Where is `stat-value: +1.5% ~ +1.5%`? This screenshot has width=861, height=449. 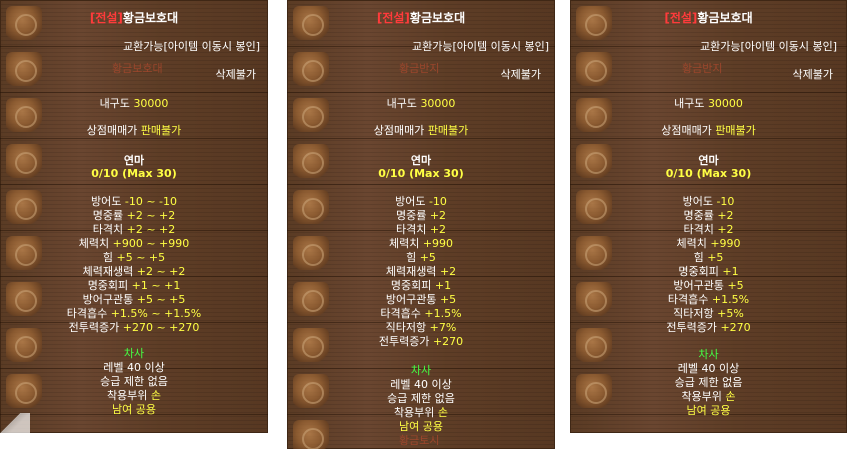 stat-value: +1.5% ~ +1.5% is located at coordinates (156, 313).